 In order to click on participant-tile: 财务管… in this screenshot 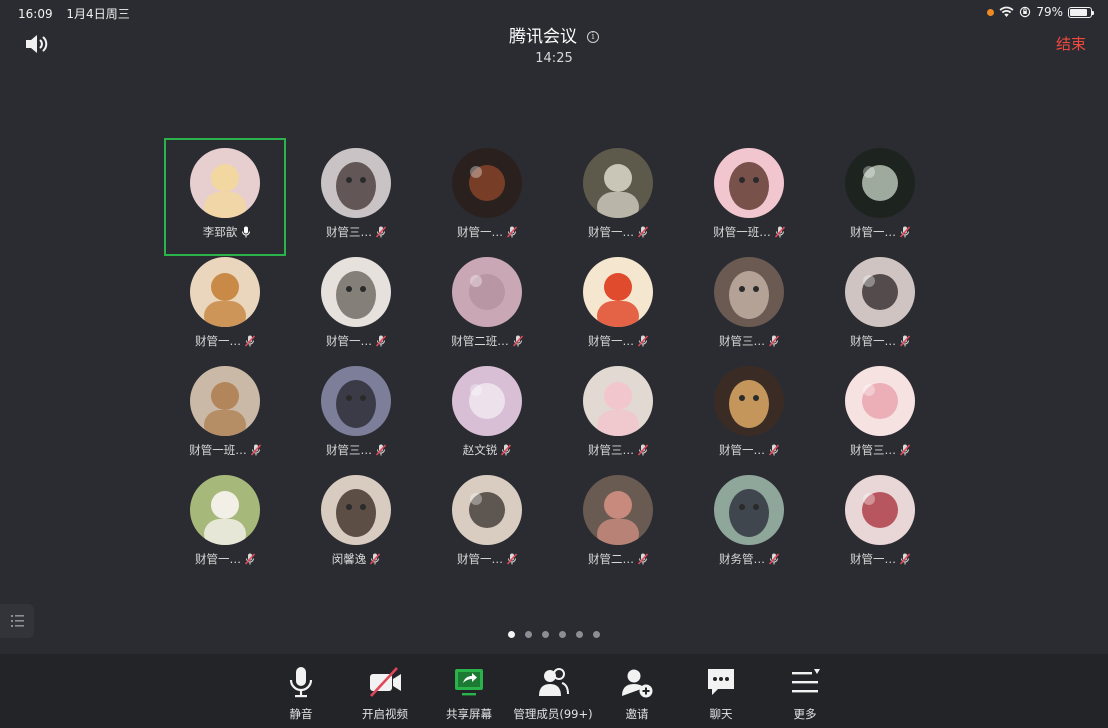, I will do `click(749, 524)`.